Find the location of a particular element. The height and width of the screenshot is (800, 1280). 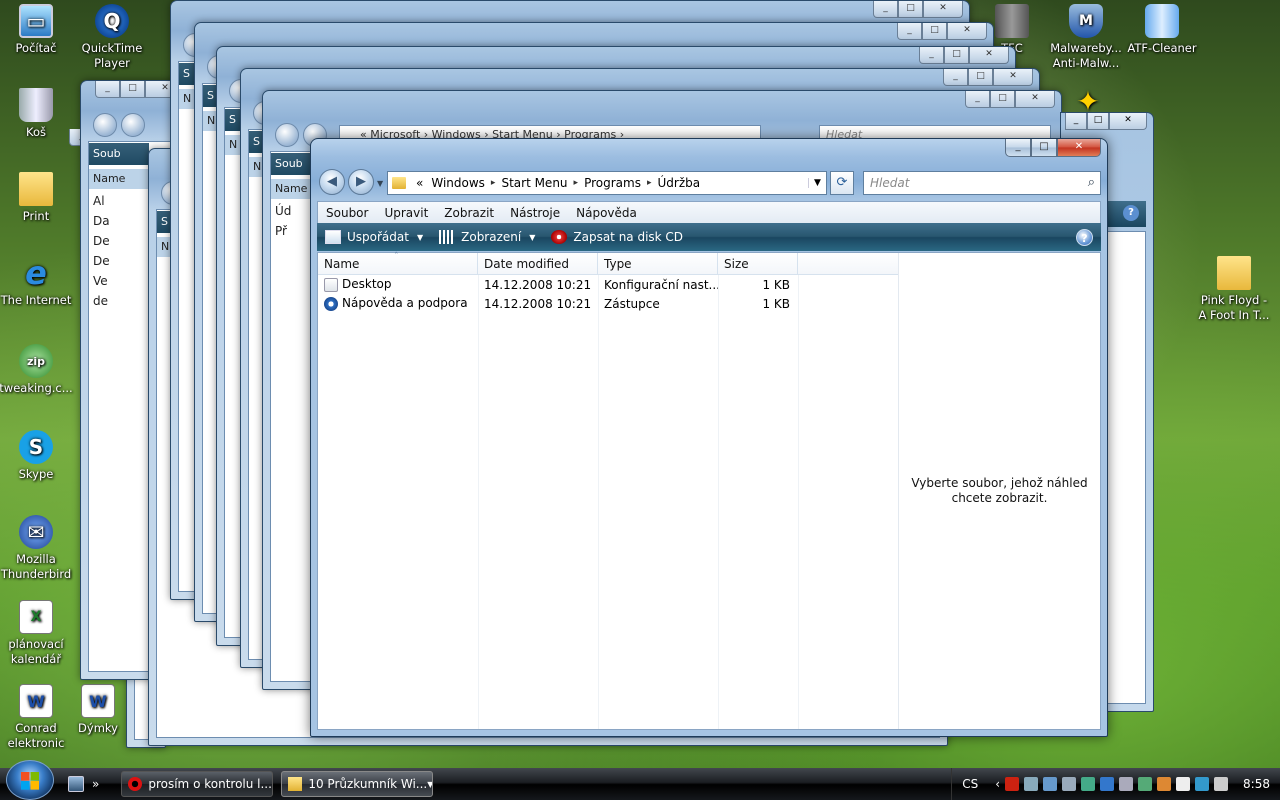

address-bar: « Windows ▸ Start Menu ▸ Programs ▸ Údržba ▼ is located at coordinates (607, 183).